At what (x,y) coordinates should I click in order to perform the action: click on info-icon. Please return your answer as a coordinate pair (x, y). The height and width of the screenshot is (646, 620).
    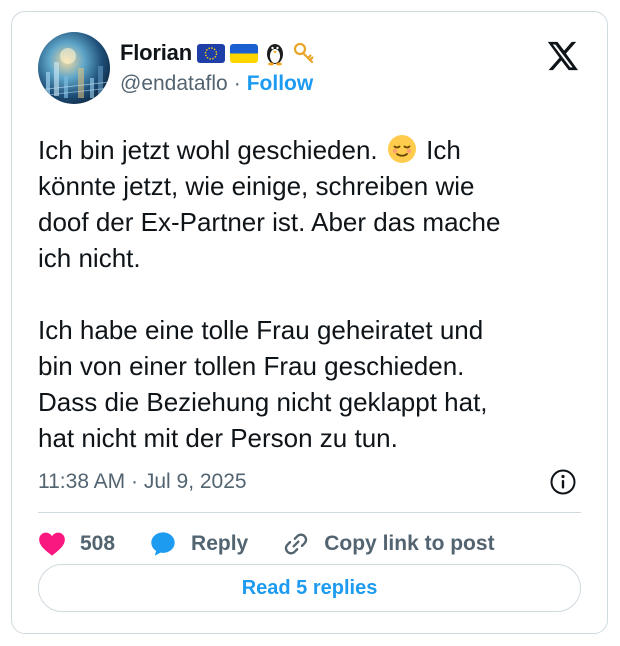
    Looking at the image, I should click on (563, 482).